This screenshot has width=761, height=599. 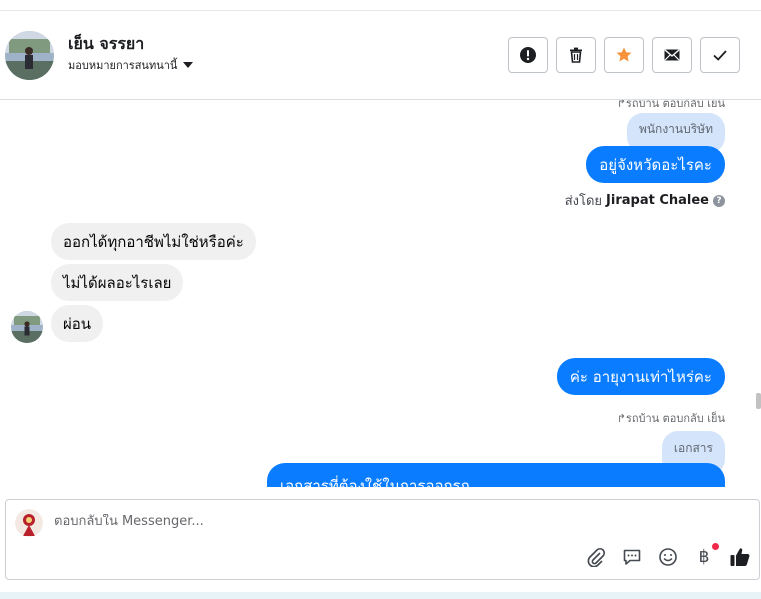 I want to click on emoji-button, so click(x=668, y=557).